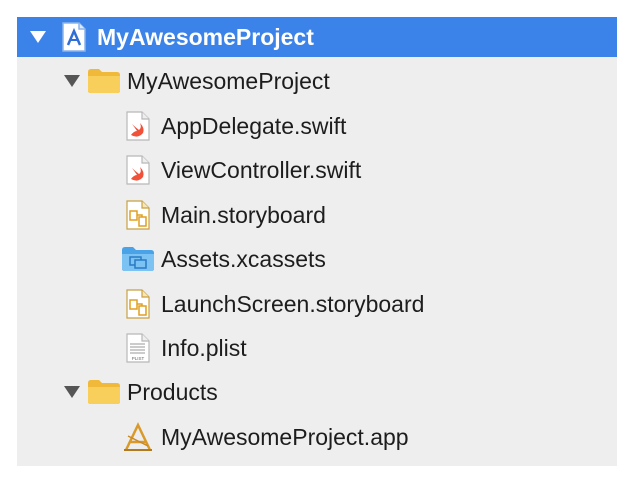 The image size is (628, 484). What do you see at coordinates (74, 37) in the screenshot?
I see `xcode-project-icon` at bounding box center [74, 37].